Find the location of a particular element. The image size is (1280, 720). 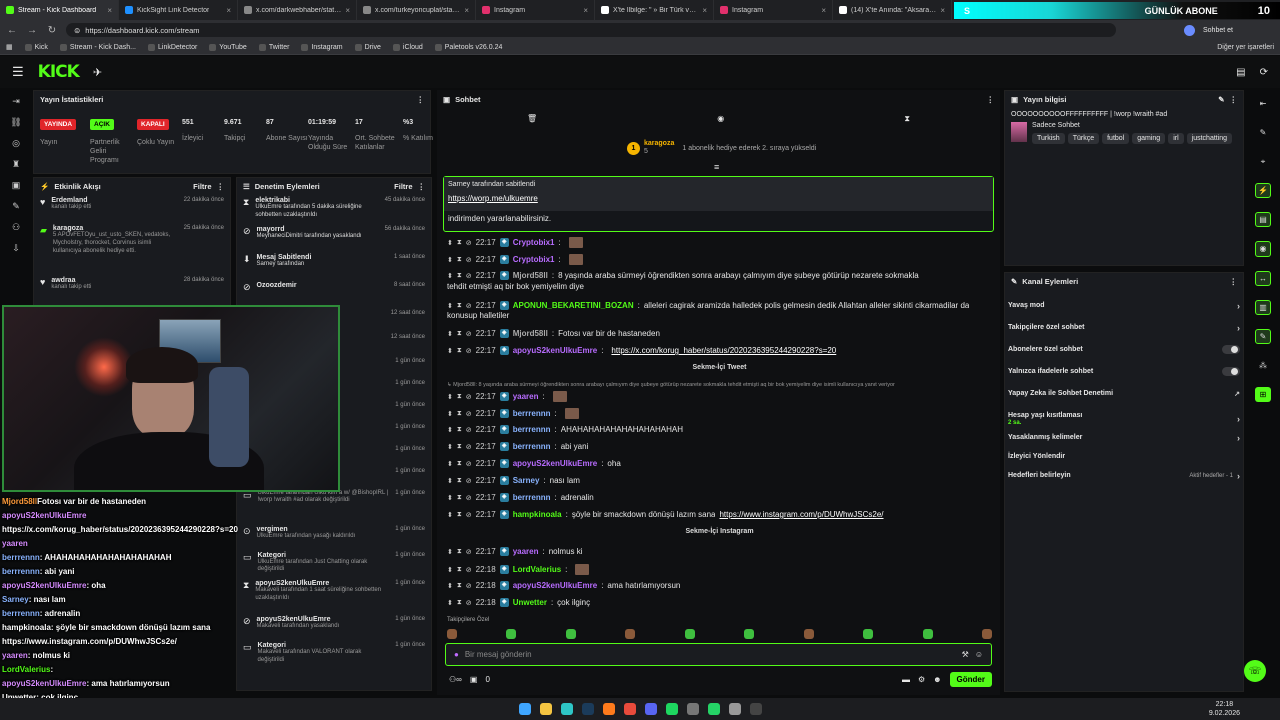

pencil-icon: ✎ is located at coordinates (1263, 132).